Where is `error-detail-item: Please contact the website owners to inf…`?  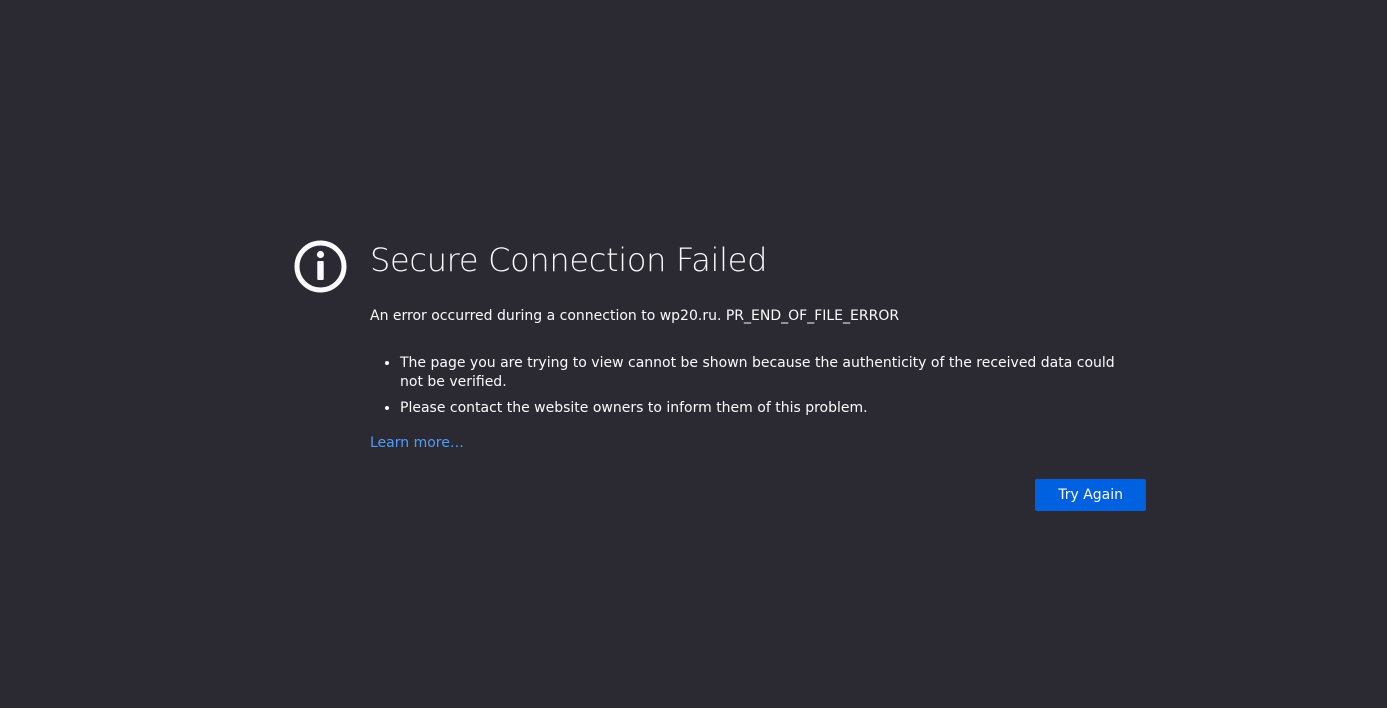
error-detail-item: Please contact the website owners to inf… is located at coordinates (773, 408).